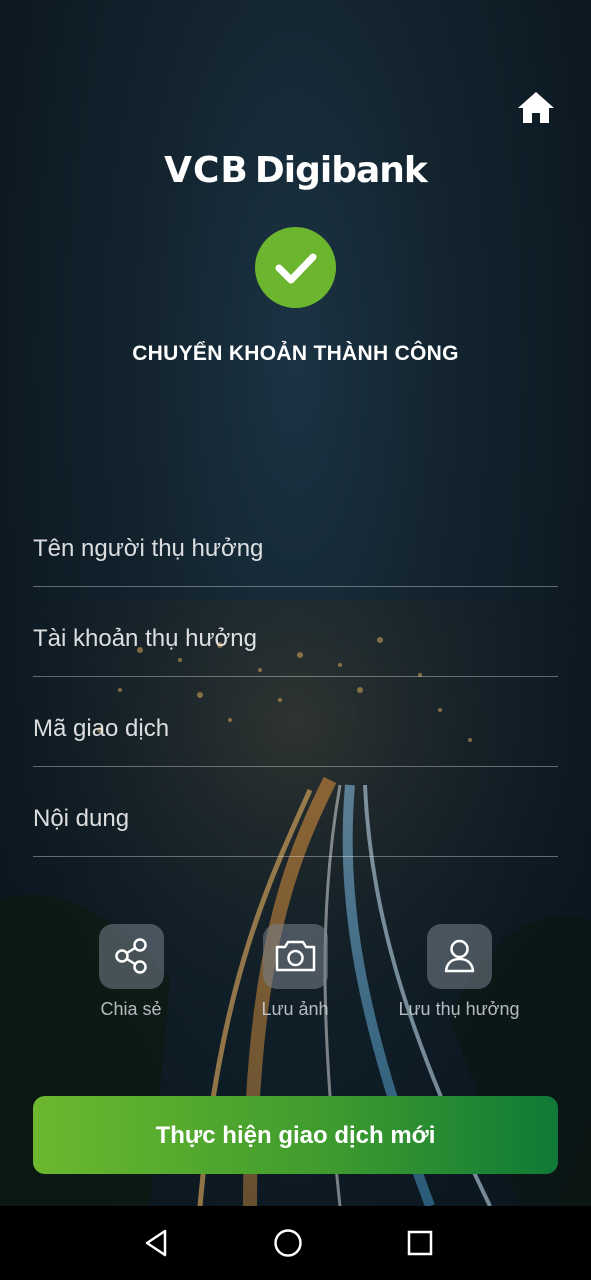 This screenshot has height=1280, width=591. I want to click on share-button: Chia sẻ, so click(131, 974).